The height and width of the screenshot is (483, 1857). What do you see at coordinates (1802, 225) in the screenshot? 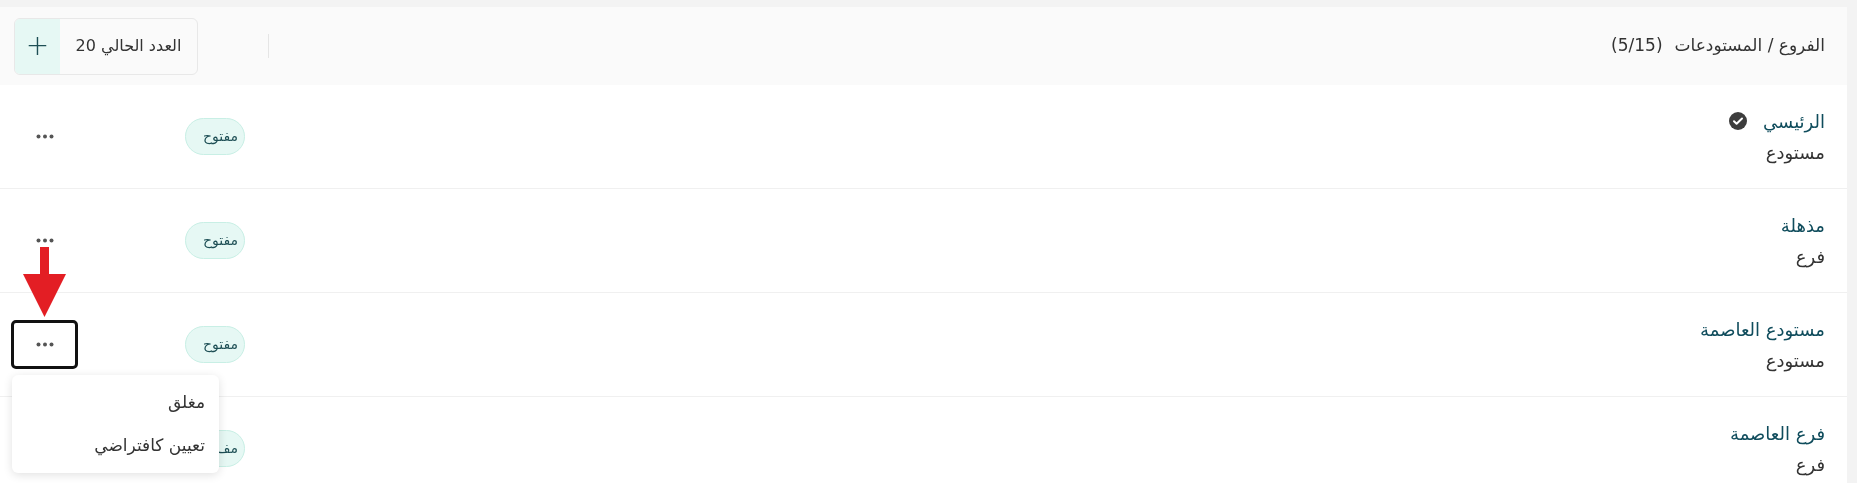
I see `branch-name: مذهلة` at bounding box center [1802, 225].